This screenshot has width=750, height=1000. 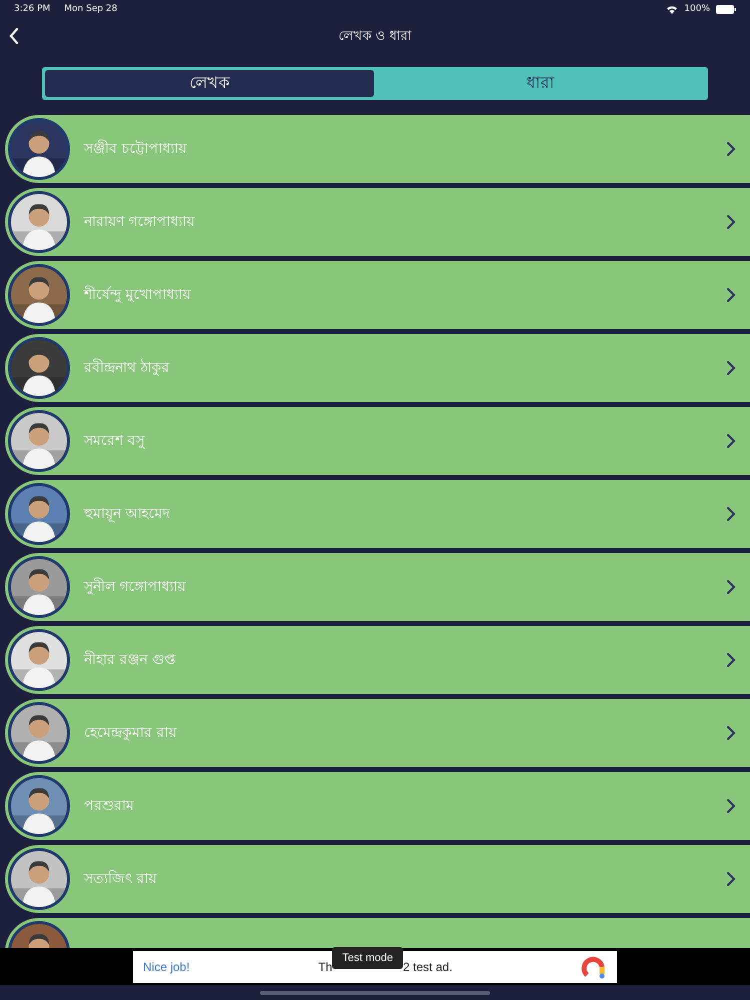 I want to click on status-date: Mon Sep 28, so click(x=91, y=9).